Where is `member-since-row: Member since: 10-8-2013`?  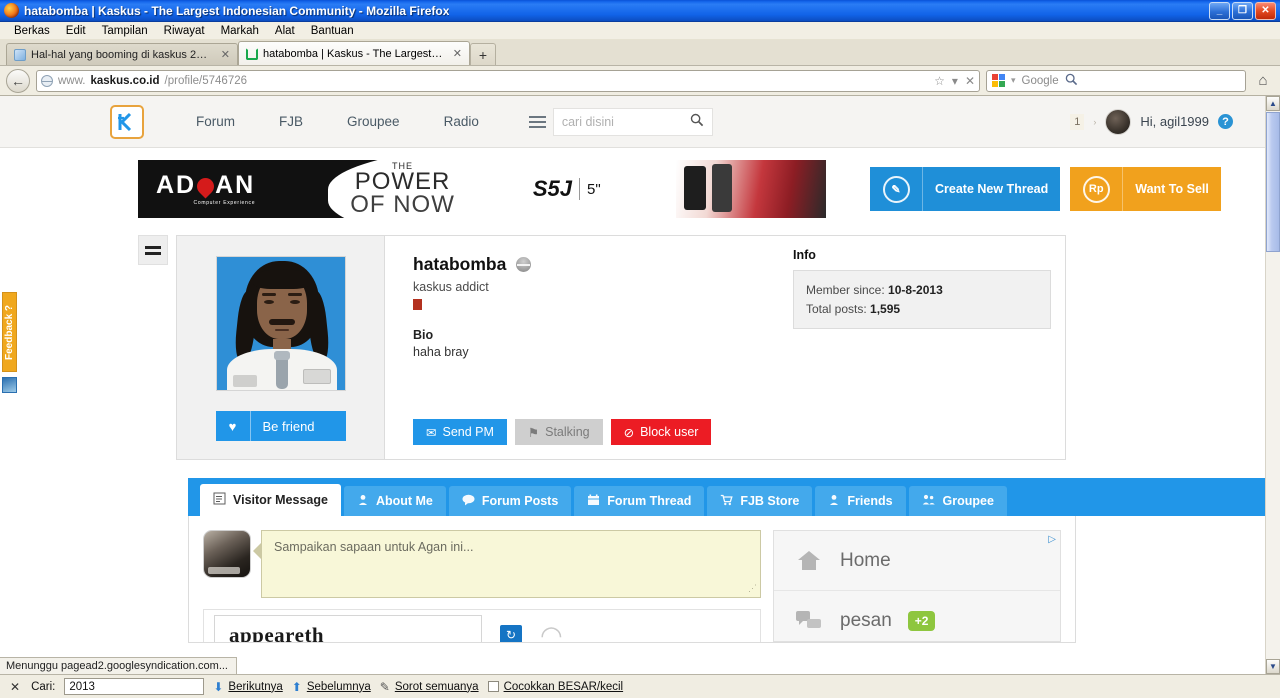 member-since-row: Member since: 10-8-2013 is located at coordinates (922, 290).